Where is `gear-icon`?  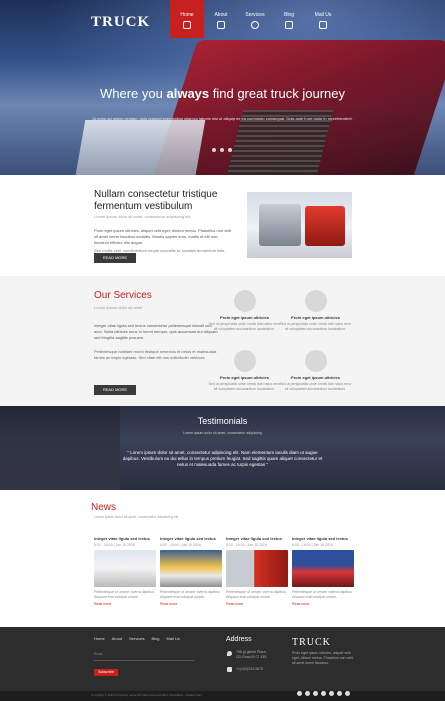
gear-icon is located at coordinates (255, 25).